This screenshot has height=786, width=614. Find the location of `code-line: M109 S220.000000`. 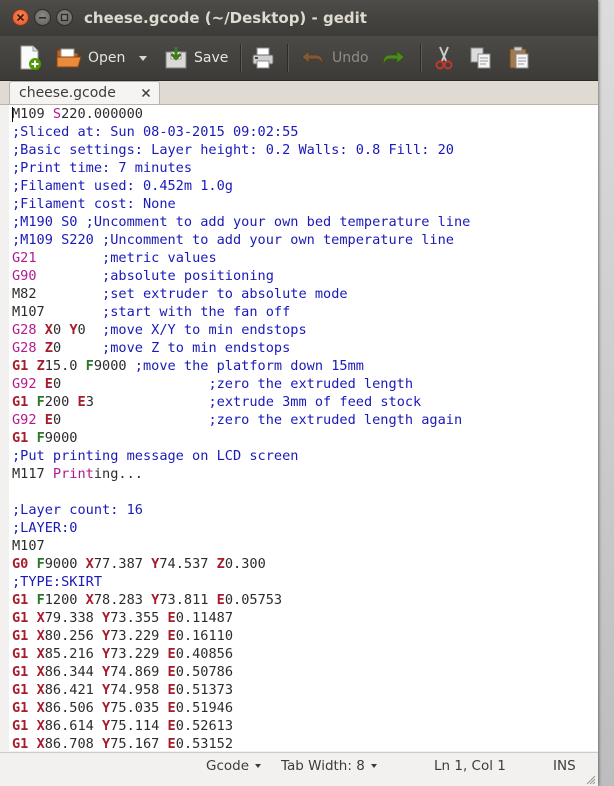

code-line: M109 S220.000000 is located at coordinates (241, 114).